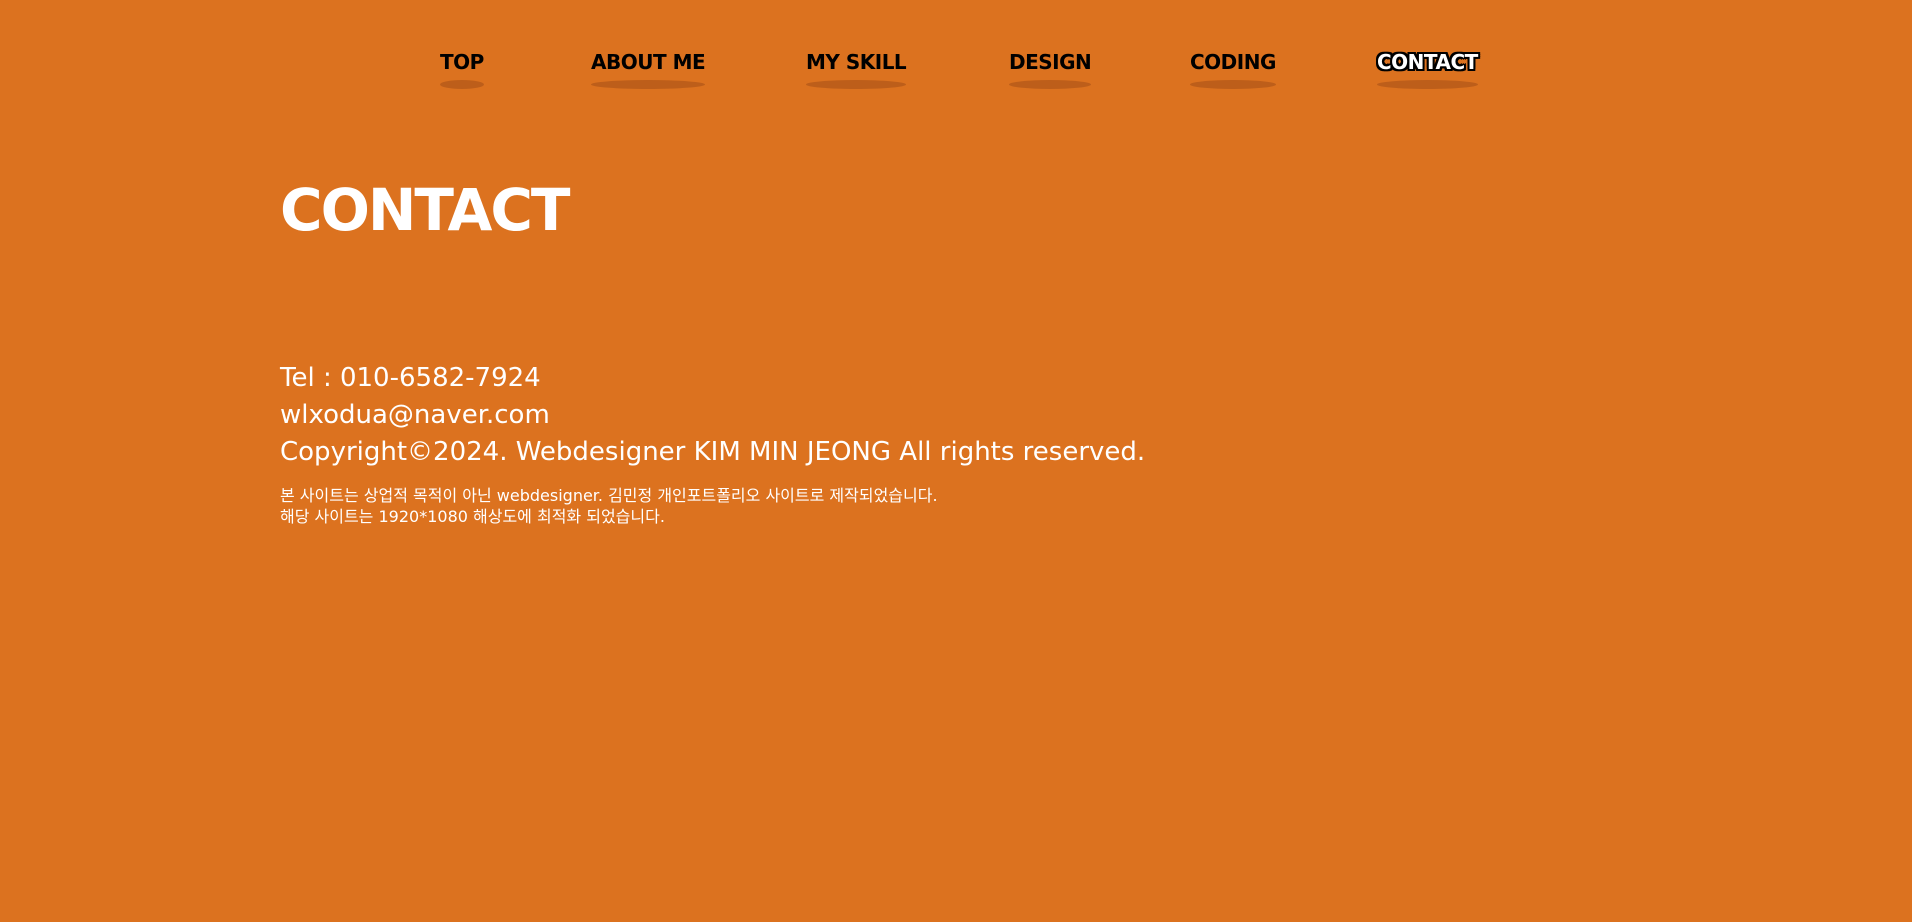 This screenshot has width=1912, height=922. What do you see at coordinates (1427, 62) in the screenshot?
I see `nav-label: CONTACT` at bounding box center [1427, 62].